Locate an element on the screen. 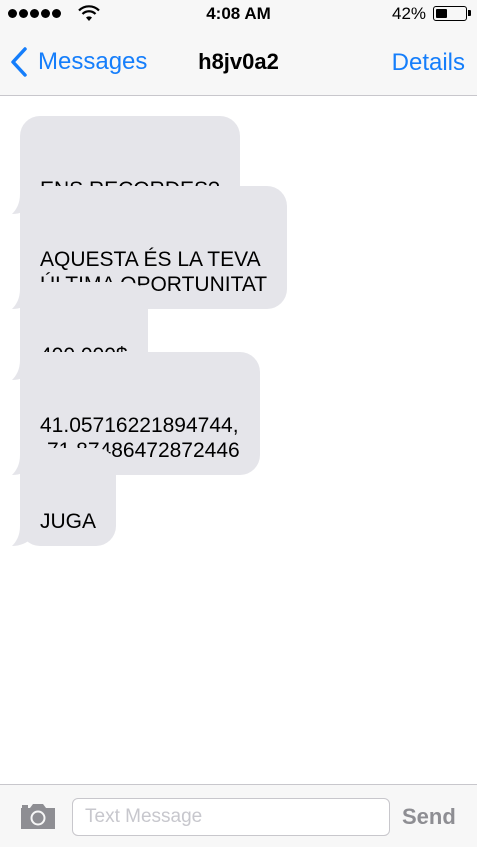 The height and width of the screenshot is (847, 477). details-button: Details is located at coordinates (428, 63).